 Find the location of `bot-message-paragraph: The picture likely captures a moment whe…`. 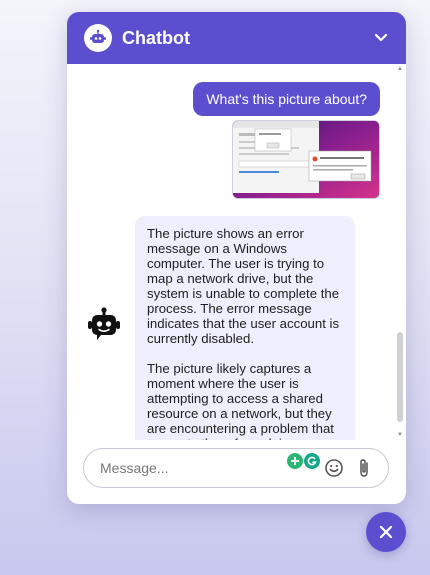

bot-message-paragraph: The picture likely captures a moment whe… is located at coordinates (240, 400).